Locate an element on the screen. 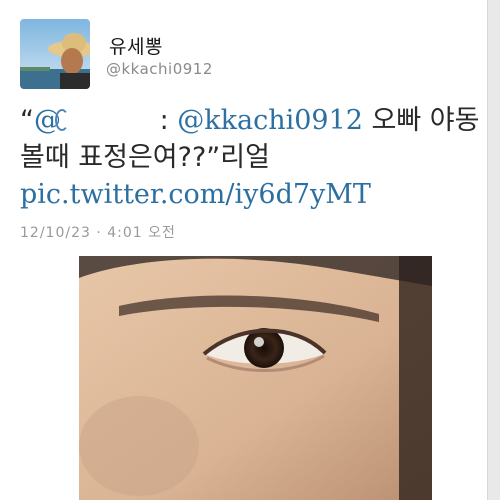  timestamp: 12/10/23 · 4:01 오전 is located at coordinates (98, 232).